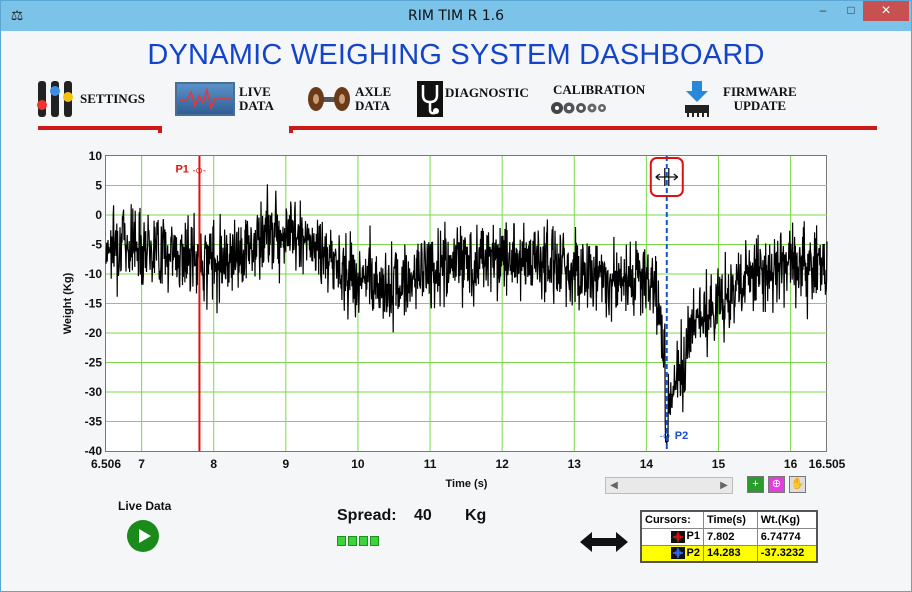 The image size is (912, 592). What do you see at coordinates (213, 464) in the screenshot?
I see `x-tick-label: 8` at bounding box center [213, 464].